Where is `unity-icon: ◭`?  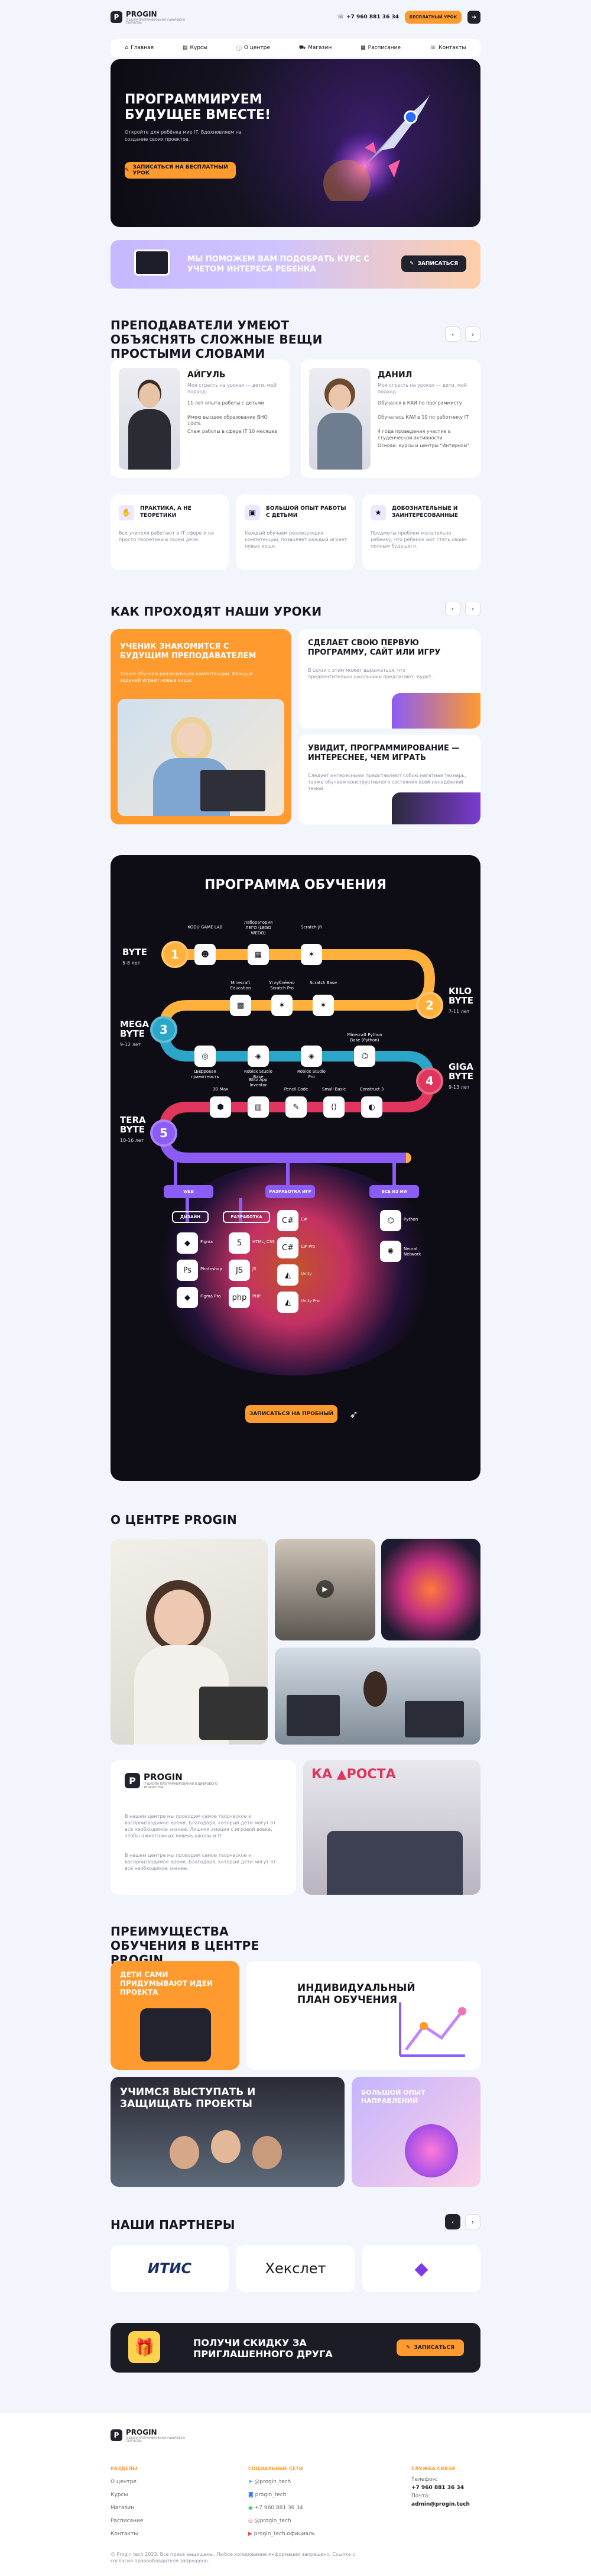 unity-icon: ◭ is located at coordinates (288, 1302).